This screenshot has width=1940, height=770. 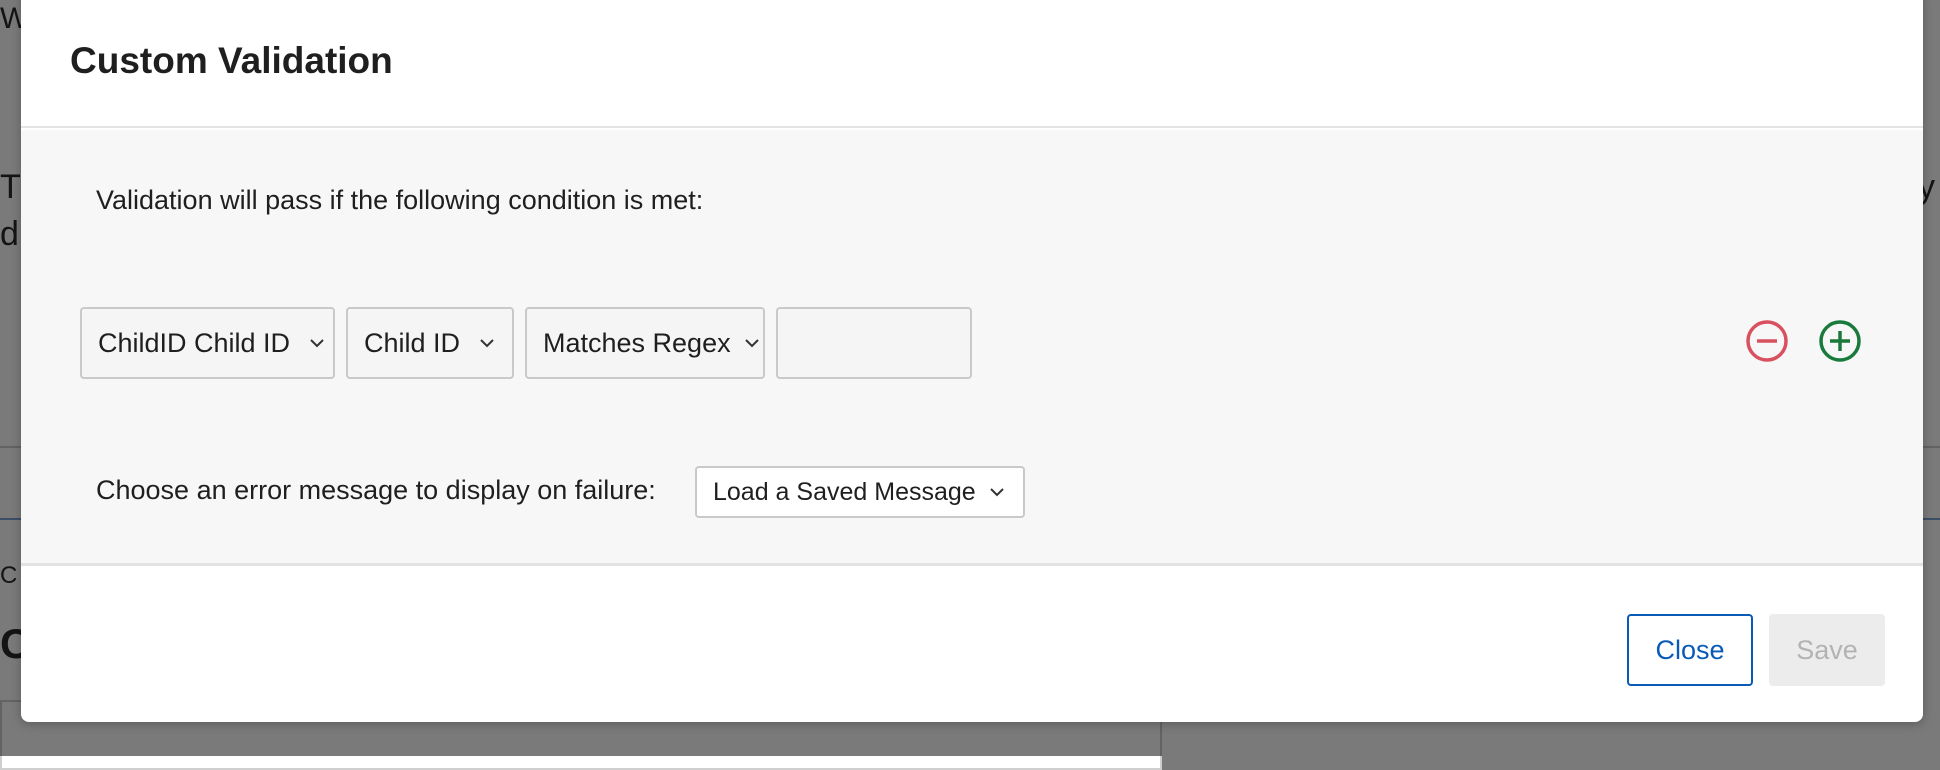 I want to click on dialog-title: Custom Validation, so click(x=231, y=60).